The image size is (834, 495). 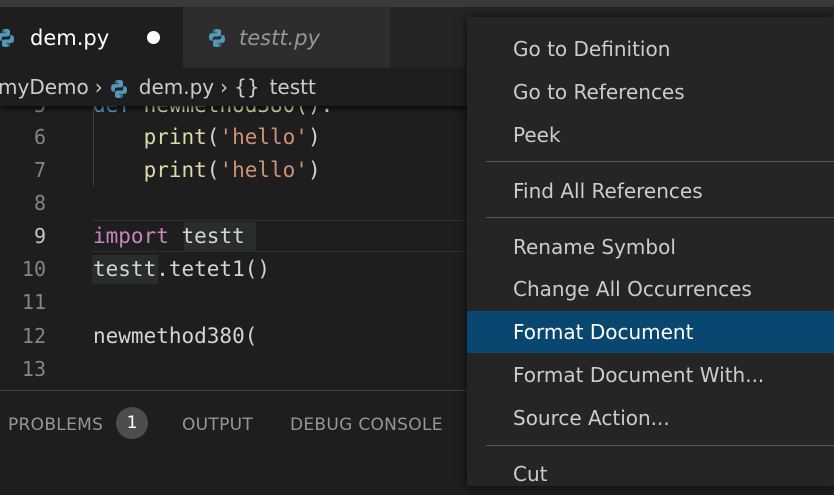 I want to click on code-text: def newmethod380():, so click(x=213, y=114).